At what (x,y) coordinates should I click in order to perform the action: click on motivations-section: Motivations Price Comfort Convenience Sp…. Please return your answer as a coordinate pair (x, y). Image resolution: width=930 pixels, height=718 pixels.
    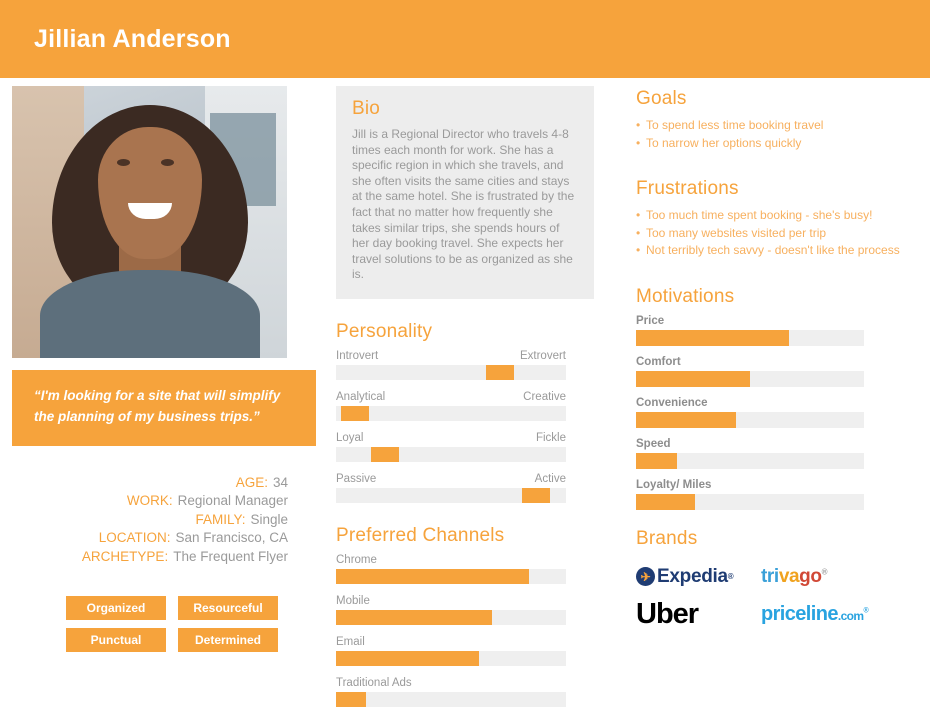
    Looking at the image, I should click on (783, 398).